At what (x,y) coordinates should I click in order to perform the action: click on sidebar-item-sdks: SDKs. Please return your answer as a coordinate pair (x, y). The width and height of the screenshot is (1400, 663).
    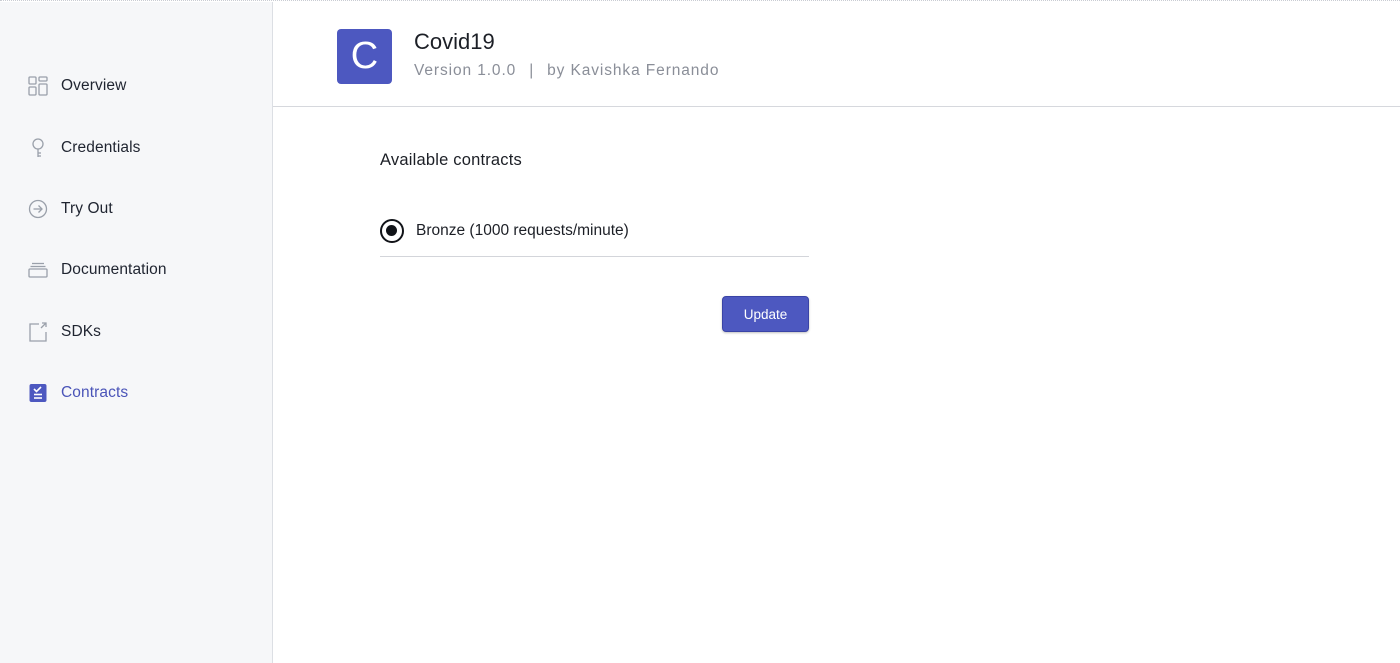
    Looking at the image, I should click on (136, 332).